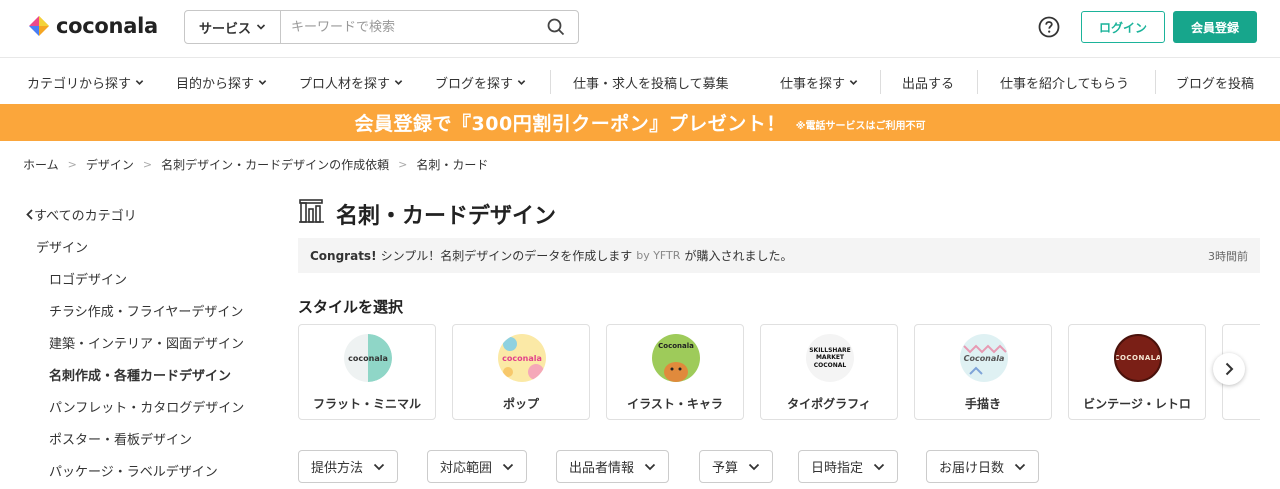  I want to click on search-bar: サービス, so click(381, 27).